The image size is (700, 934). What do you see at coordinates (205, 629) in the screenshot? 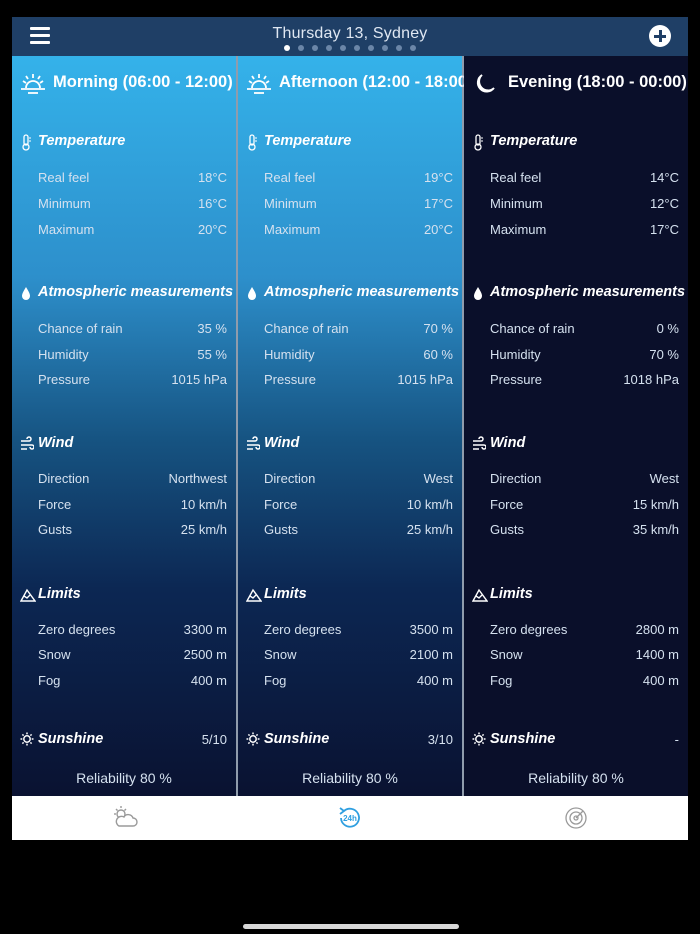
I see `row-value: 3300 m` at bounding box center [205, 629].